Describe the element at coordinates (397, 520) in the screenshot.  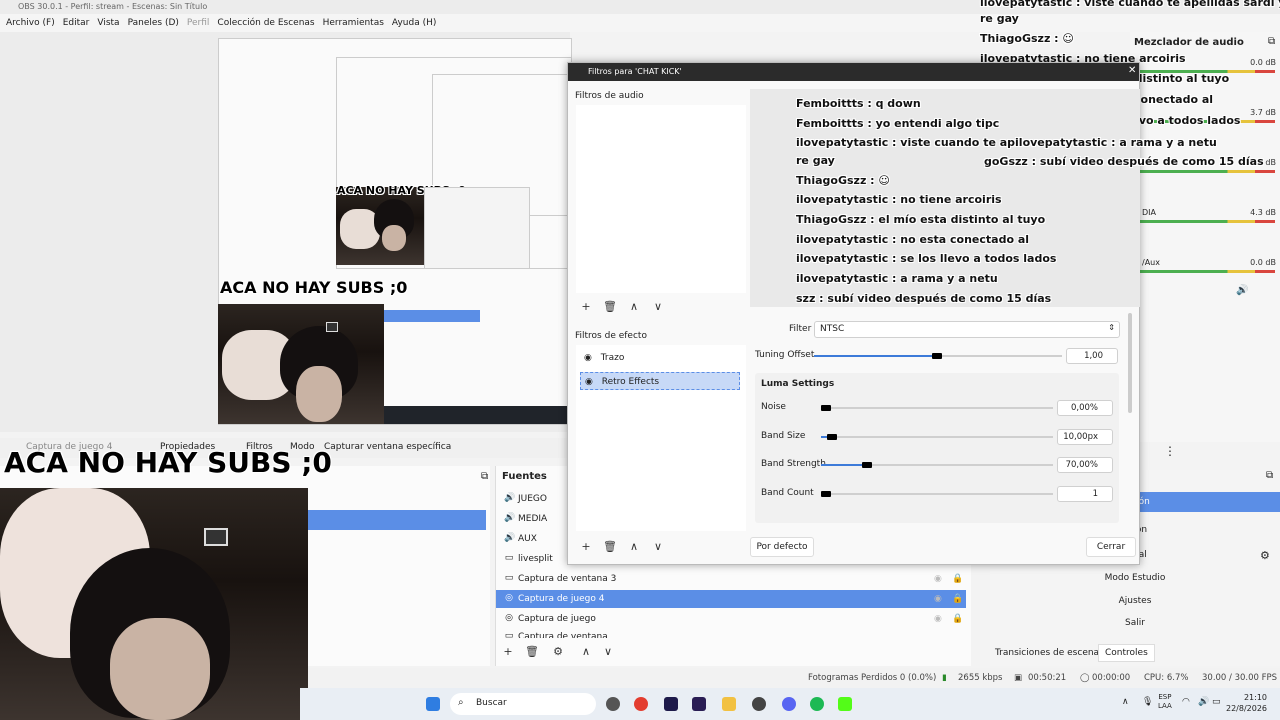
I see `selected-scene` at that location.